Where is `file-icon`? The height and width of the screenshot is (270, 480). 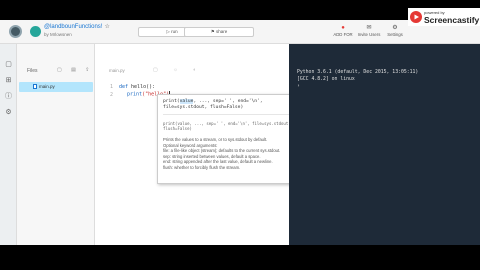 file-icon is located at coordinates (35, 86).